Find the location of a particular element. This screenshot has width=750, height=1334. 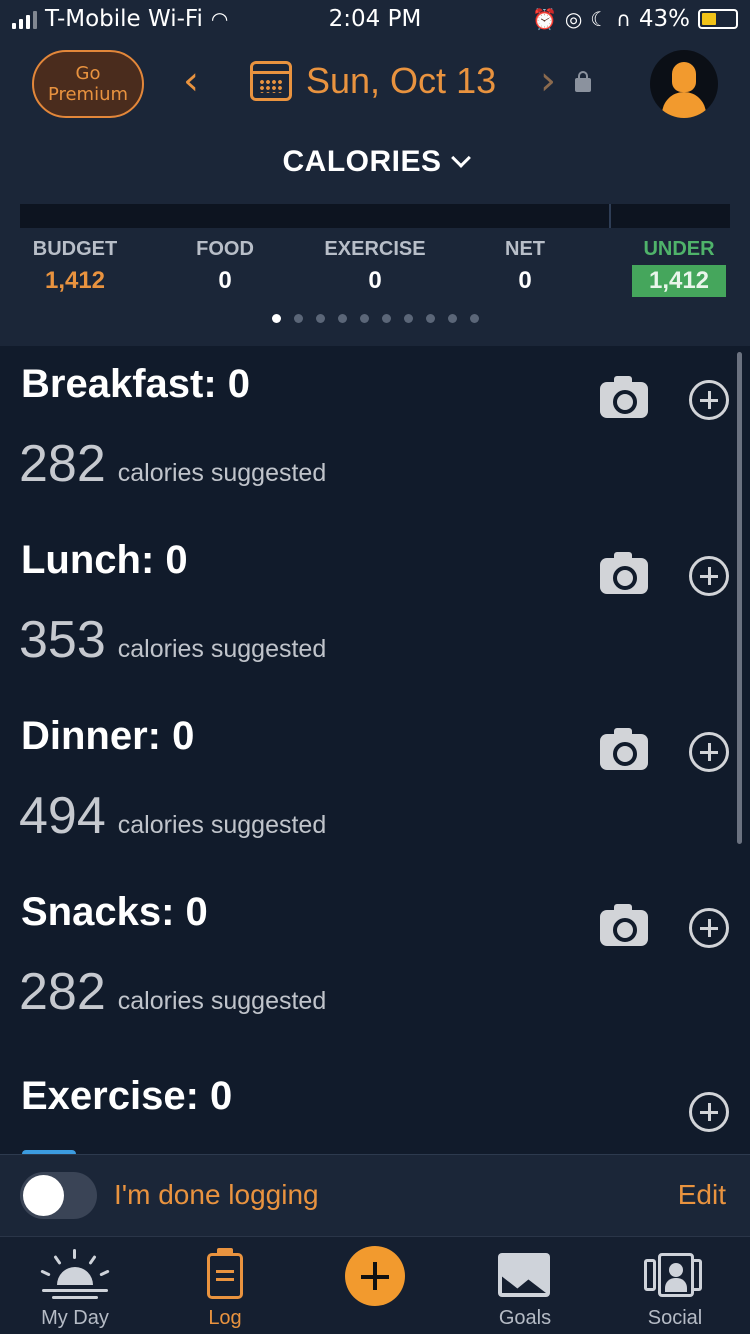

sunrise-icon is located at coordinates (75, 1276).